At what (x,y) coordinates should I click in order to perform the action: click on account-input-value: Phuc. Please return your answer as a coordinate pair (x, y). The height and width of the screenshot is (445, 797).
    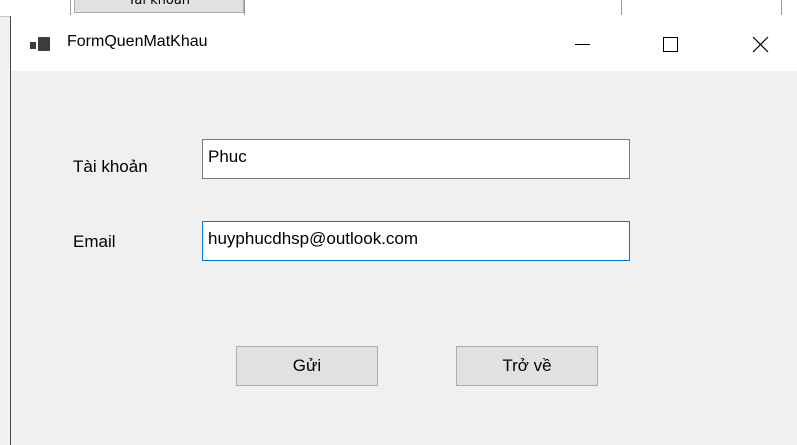
    Looking at the image, I should click on (227, 156).